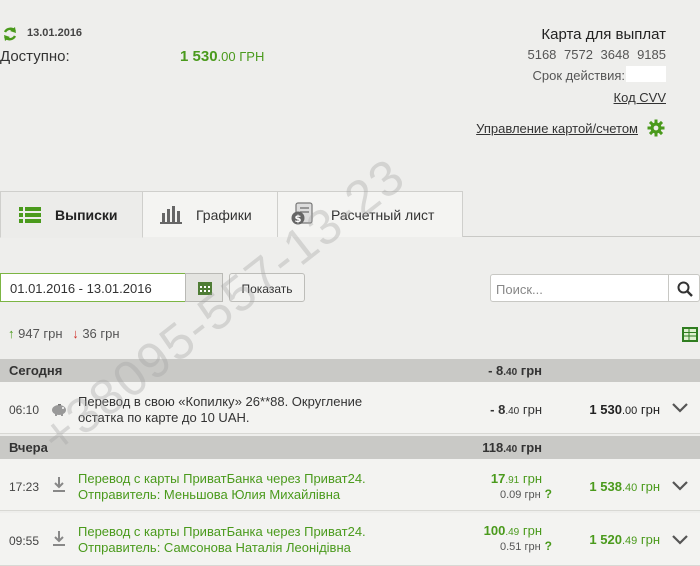 This screenshot has width=700, height=566. Describe the element at coordinates (512, 447) in the screenshot. I see `day-sum: 118.40 грн` at that location.